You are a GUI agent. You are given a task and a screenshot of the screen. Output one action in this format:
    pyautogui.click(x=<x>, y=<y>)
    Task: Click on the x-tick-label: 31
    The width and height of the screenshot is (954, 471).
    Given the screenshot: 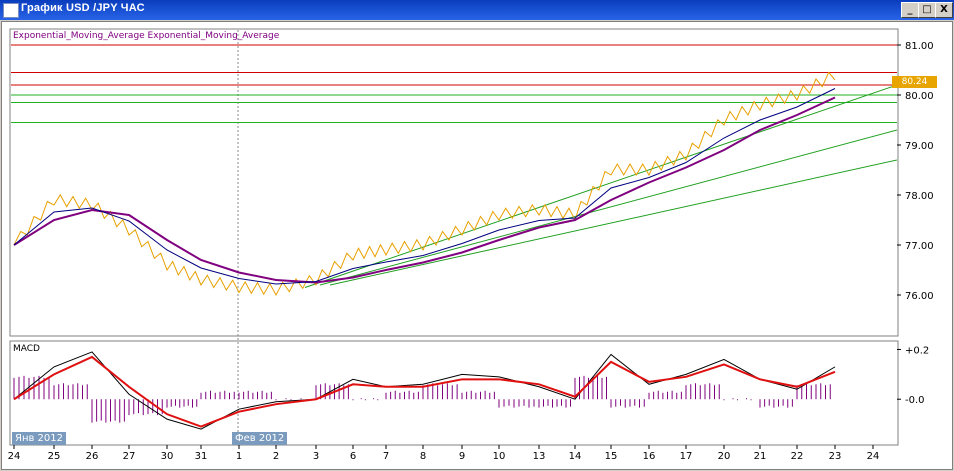 What is the action you would take?
    pyautogui.click(x=201, y=456)
    